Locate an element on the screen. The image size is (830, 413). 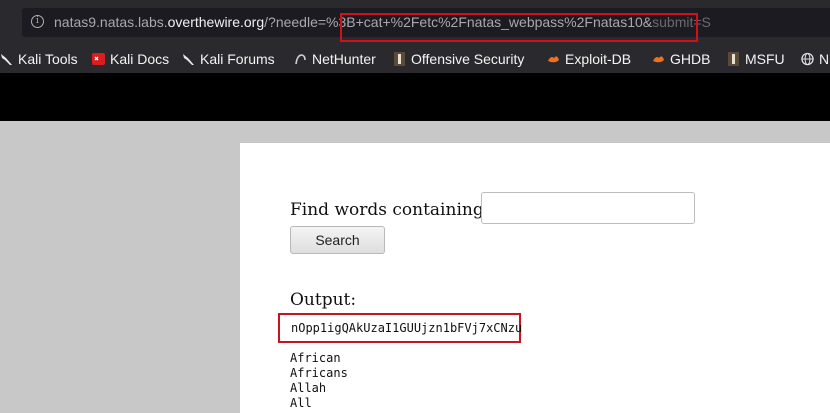
url-highlight-box is located at coordinates (519, 27).